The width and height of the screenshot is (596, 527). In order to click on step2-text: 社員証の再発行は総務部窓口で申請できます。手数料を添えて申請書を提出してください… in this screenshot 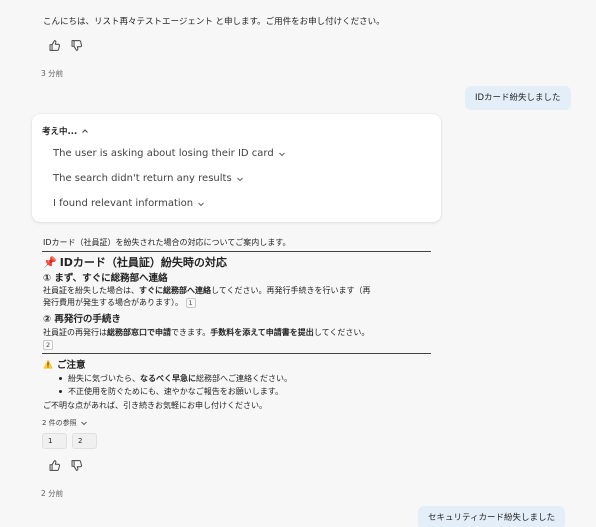, I will do `click(206, 332)`.